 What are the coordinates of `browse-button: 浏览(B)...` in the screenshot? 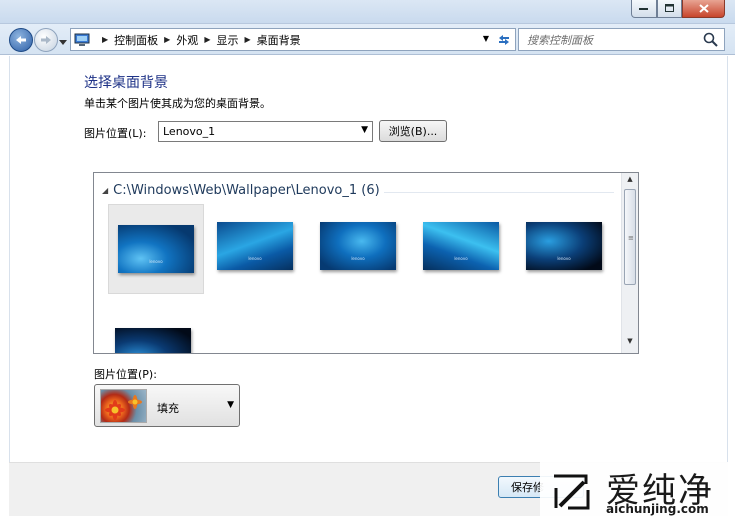 It's located at (413, 131).